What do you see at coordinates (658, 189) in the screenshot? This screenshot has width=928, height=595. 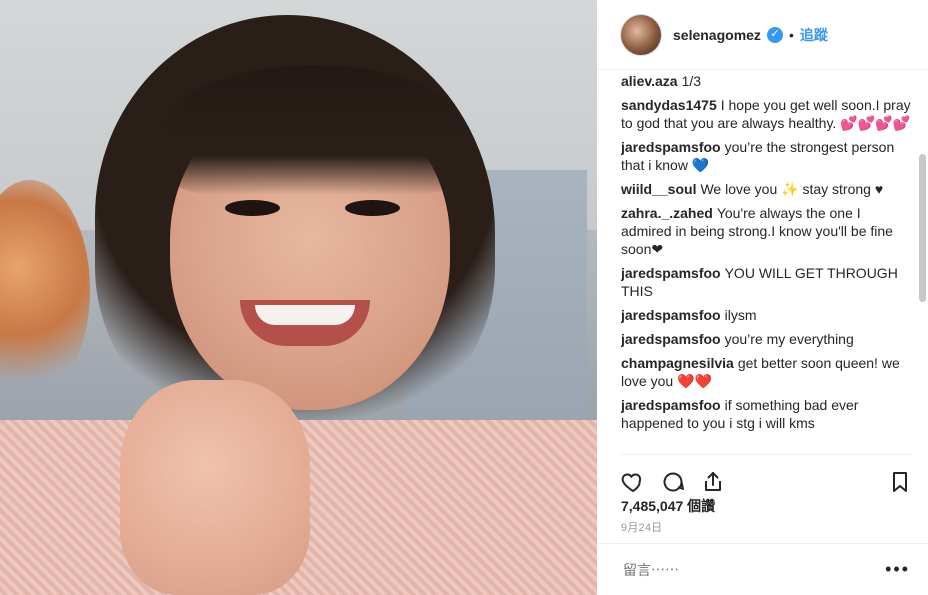 I see `comment-username: wiild__soul` at bounding box center [658, 189].